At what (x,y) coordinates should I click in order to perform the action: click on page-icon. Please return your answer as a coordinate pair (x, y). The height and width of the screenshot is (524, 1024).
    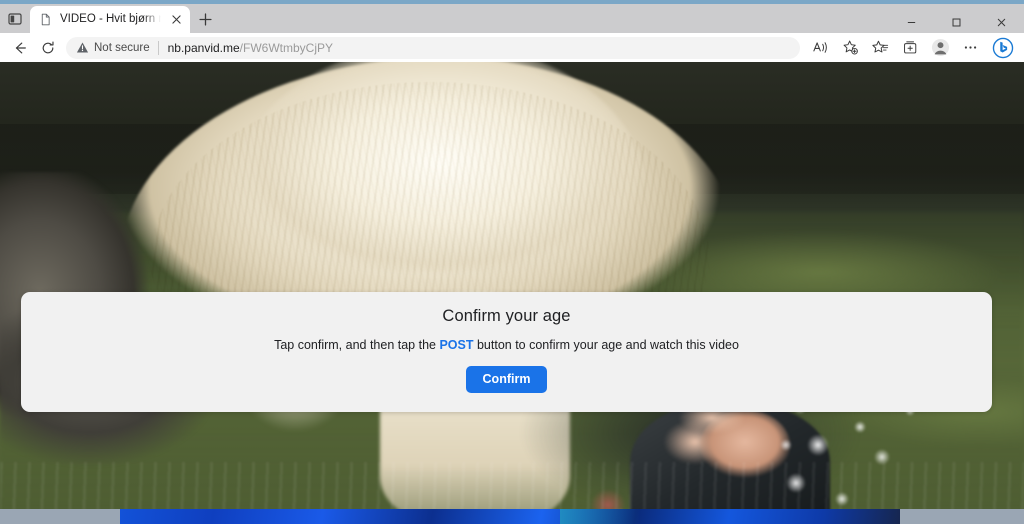
    Looking at the image, I should click on (46, 20).